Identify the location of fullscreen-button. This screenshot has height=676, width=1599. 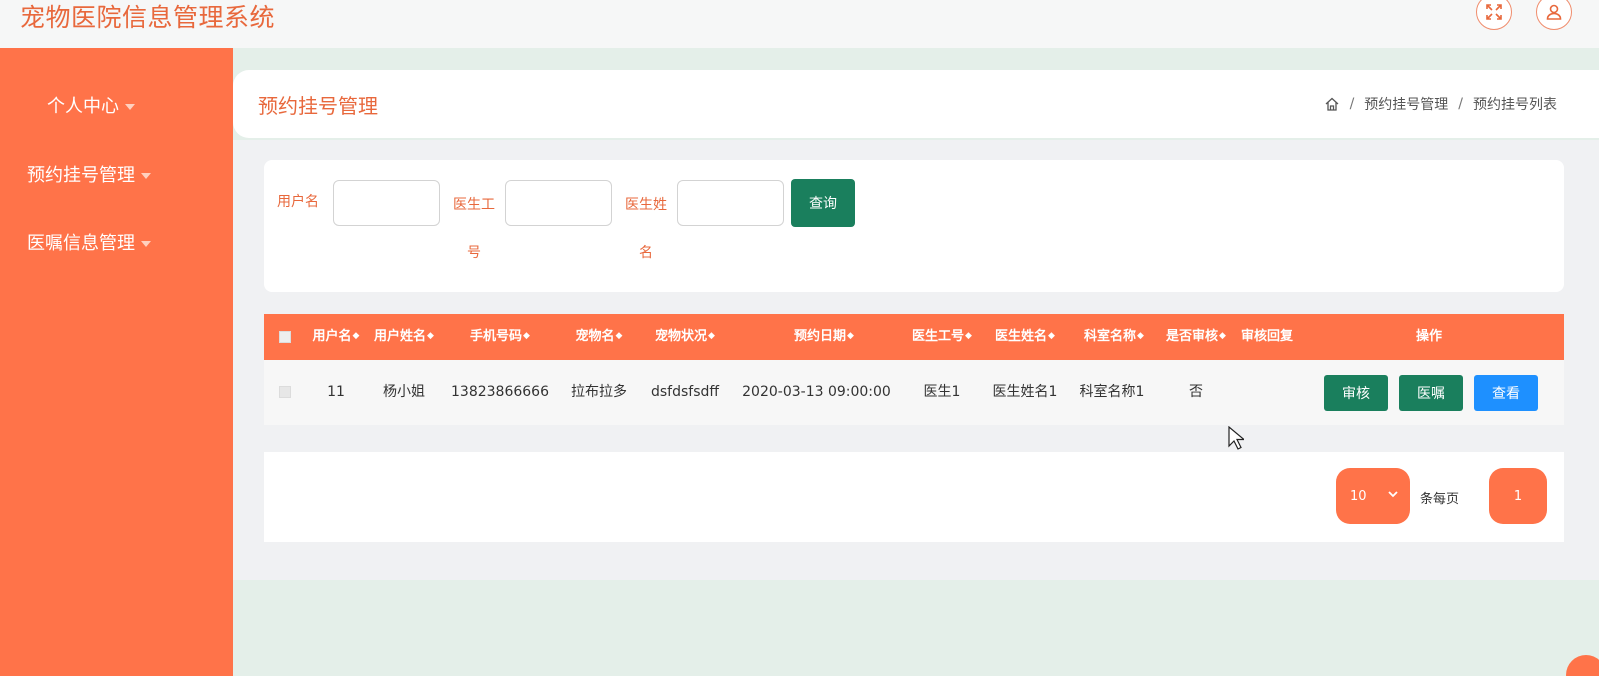
(1494, 15).